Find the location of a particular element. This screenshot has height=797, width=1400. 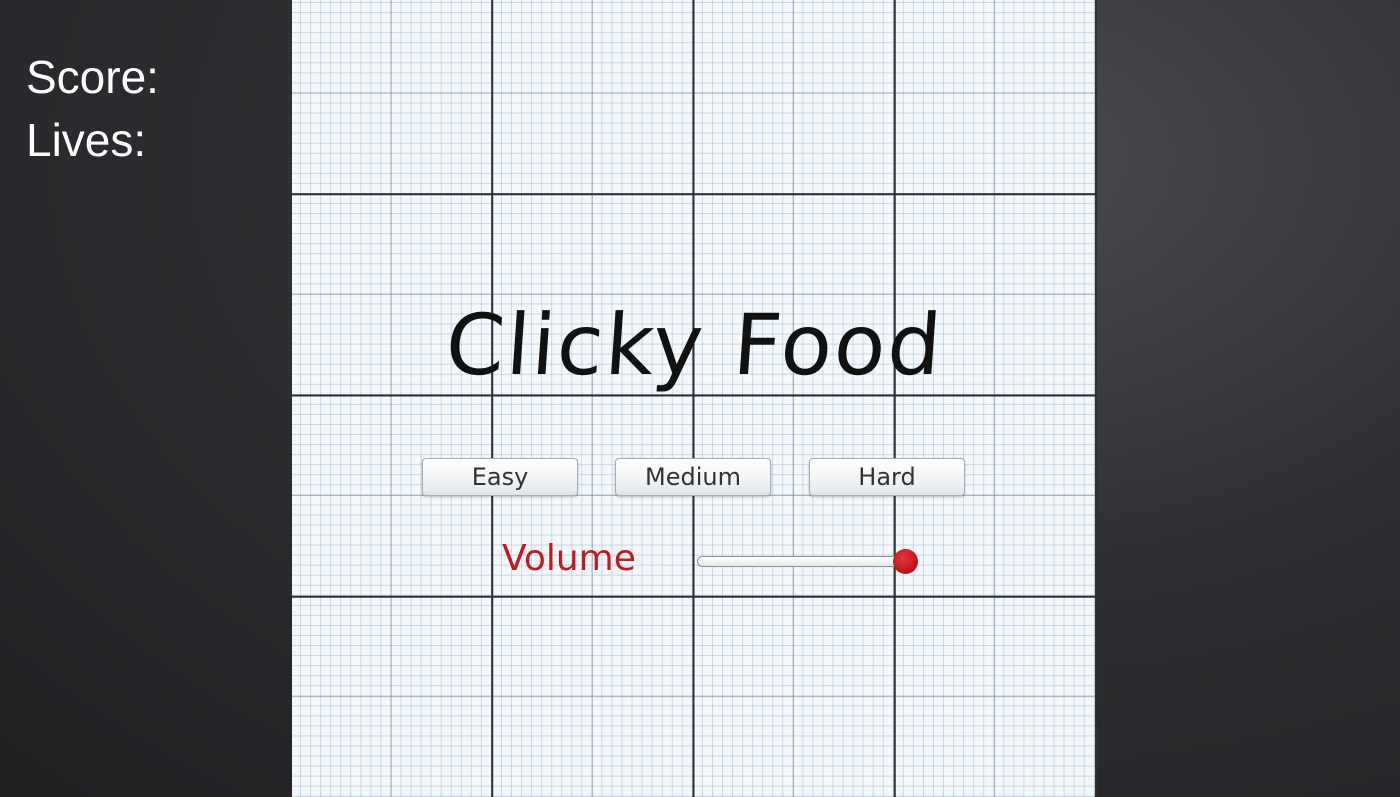

hard-button: Hard is located at coordinates (887, 477).